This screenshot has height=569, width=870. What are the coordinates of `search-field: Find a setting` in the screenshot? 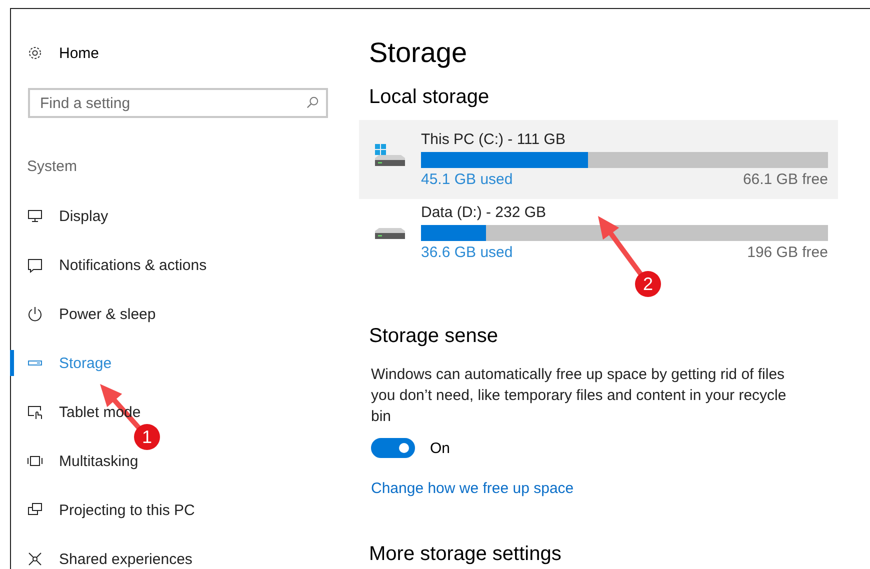 It's located at (178, 103).